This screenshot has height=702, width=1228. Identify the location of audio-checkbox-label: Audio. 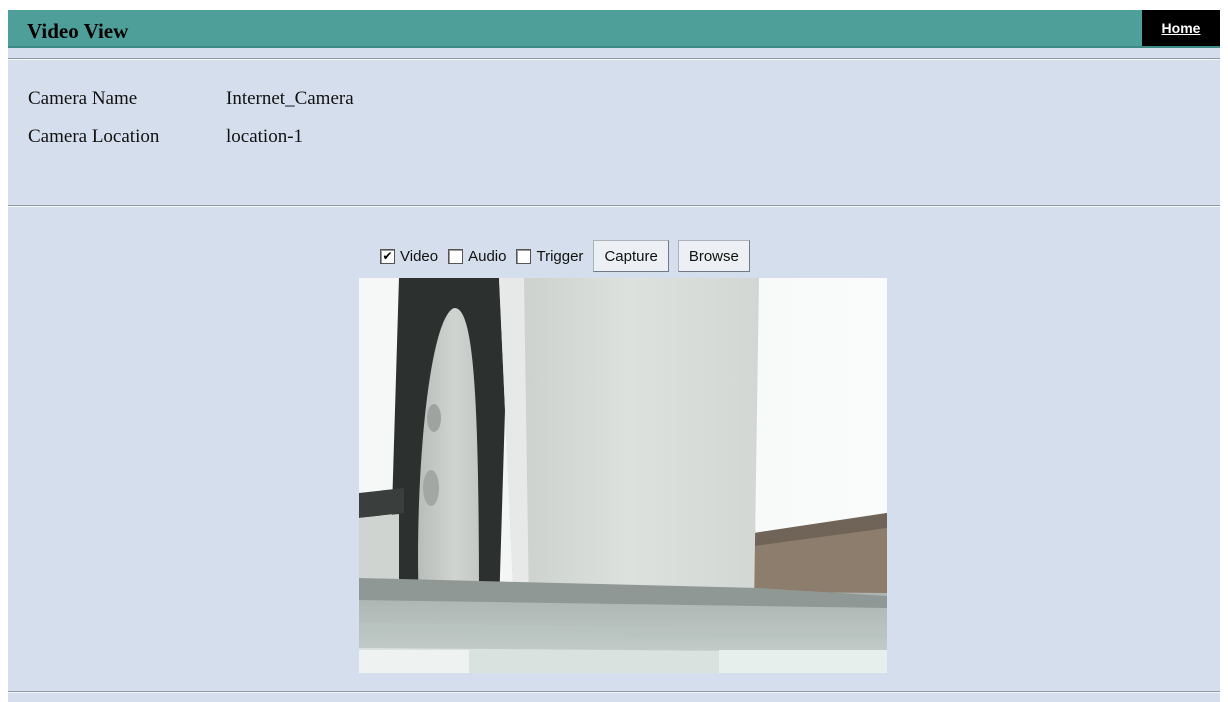
(487, 256).